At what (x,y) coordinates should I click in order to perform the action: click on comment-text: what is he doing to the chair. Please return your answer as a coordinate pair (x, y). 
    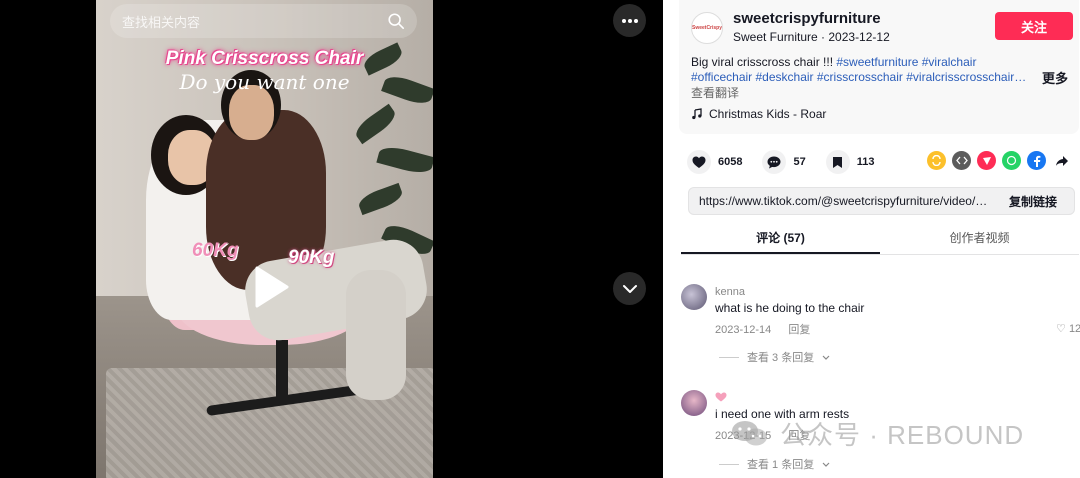
    Looking at the image, I should click on (790, 308).